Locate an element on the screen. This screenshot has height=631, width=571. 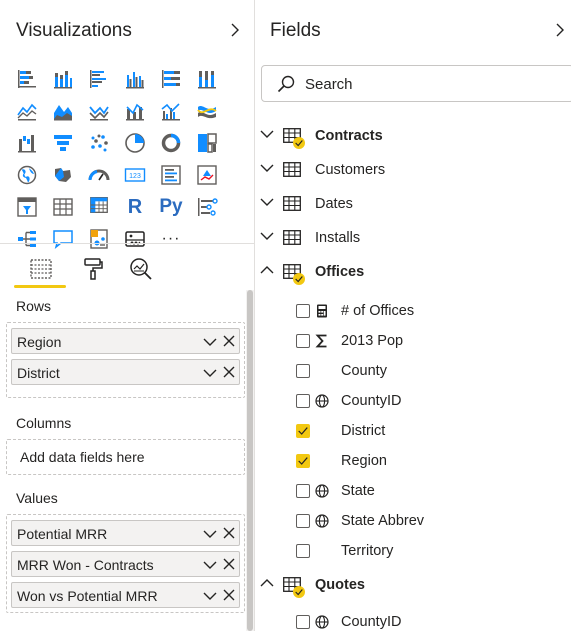
line-chart-icon is located at coordinates (27, 111).